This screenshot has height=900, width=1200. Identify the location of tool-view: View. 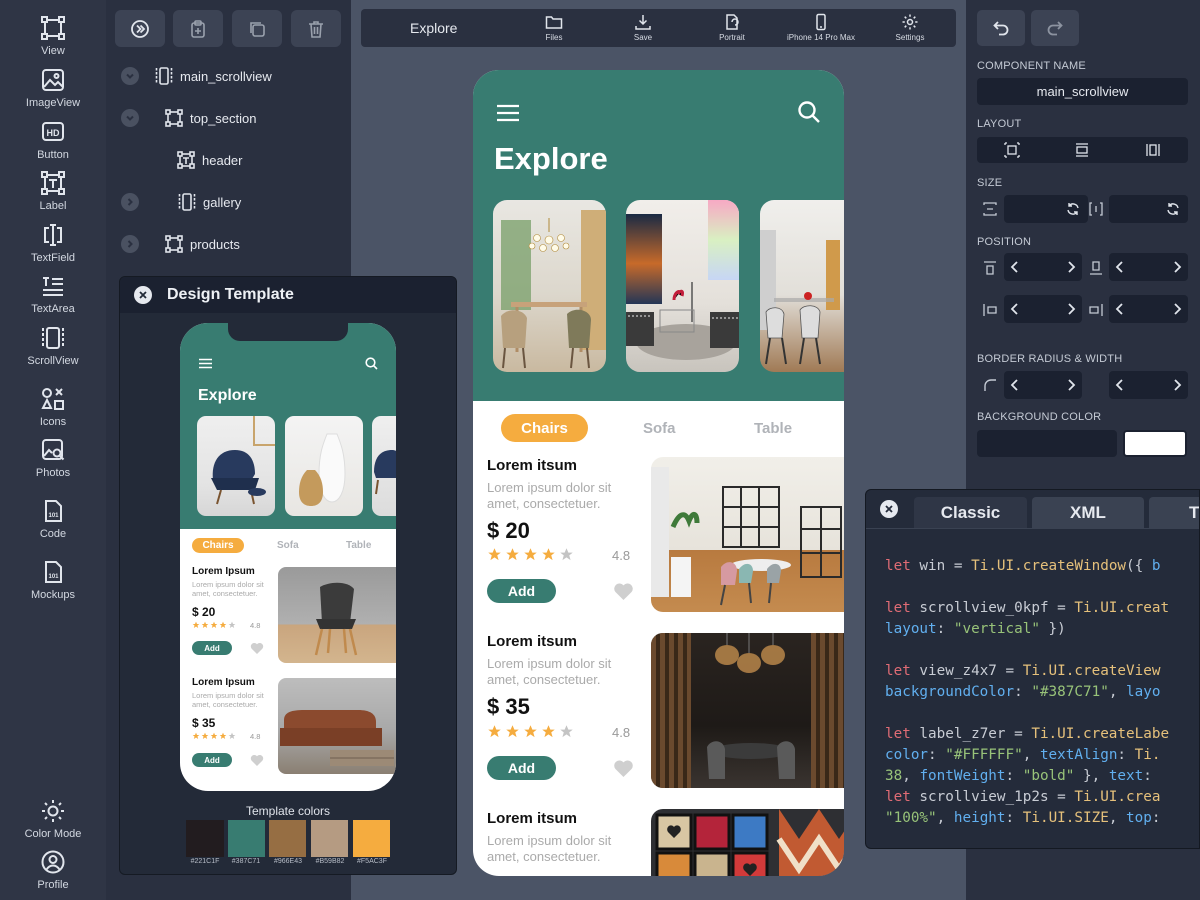
(53, 36).